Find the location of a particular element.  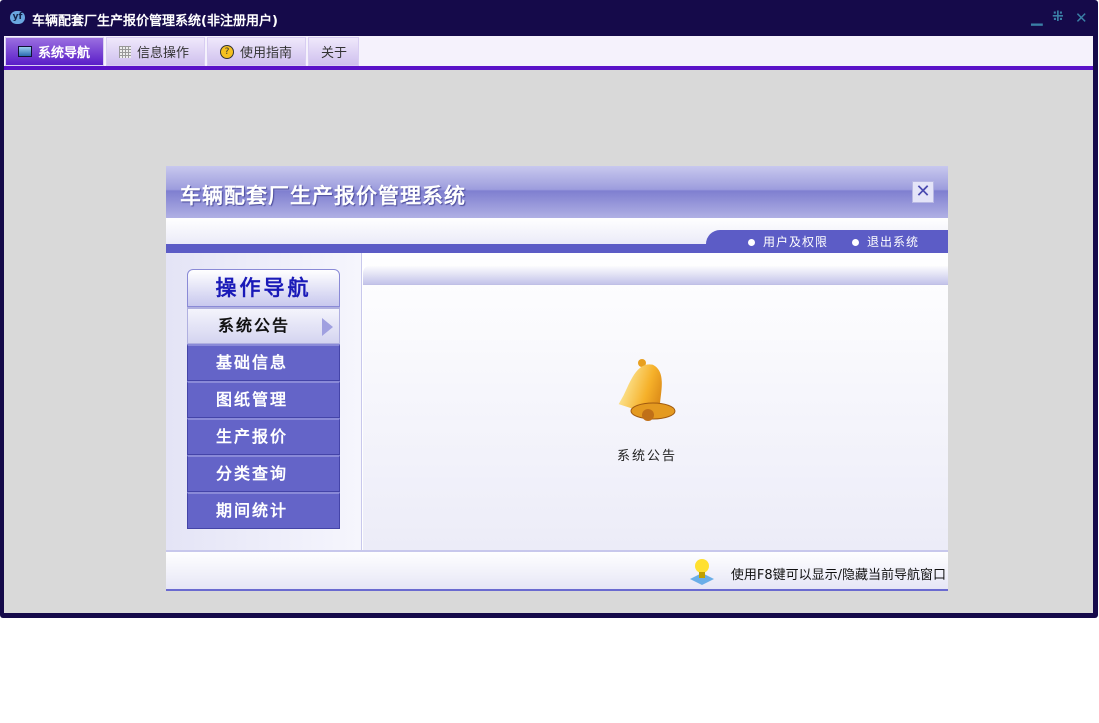

tab-label: 关于 is located at coordinates (334, 53).